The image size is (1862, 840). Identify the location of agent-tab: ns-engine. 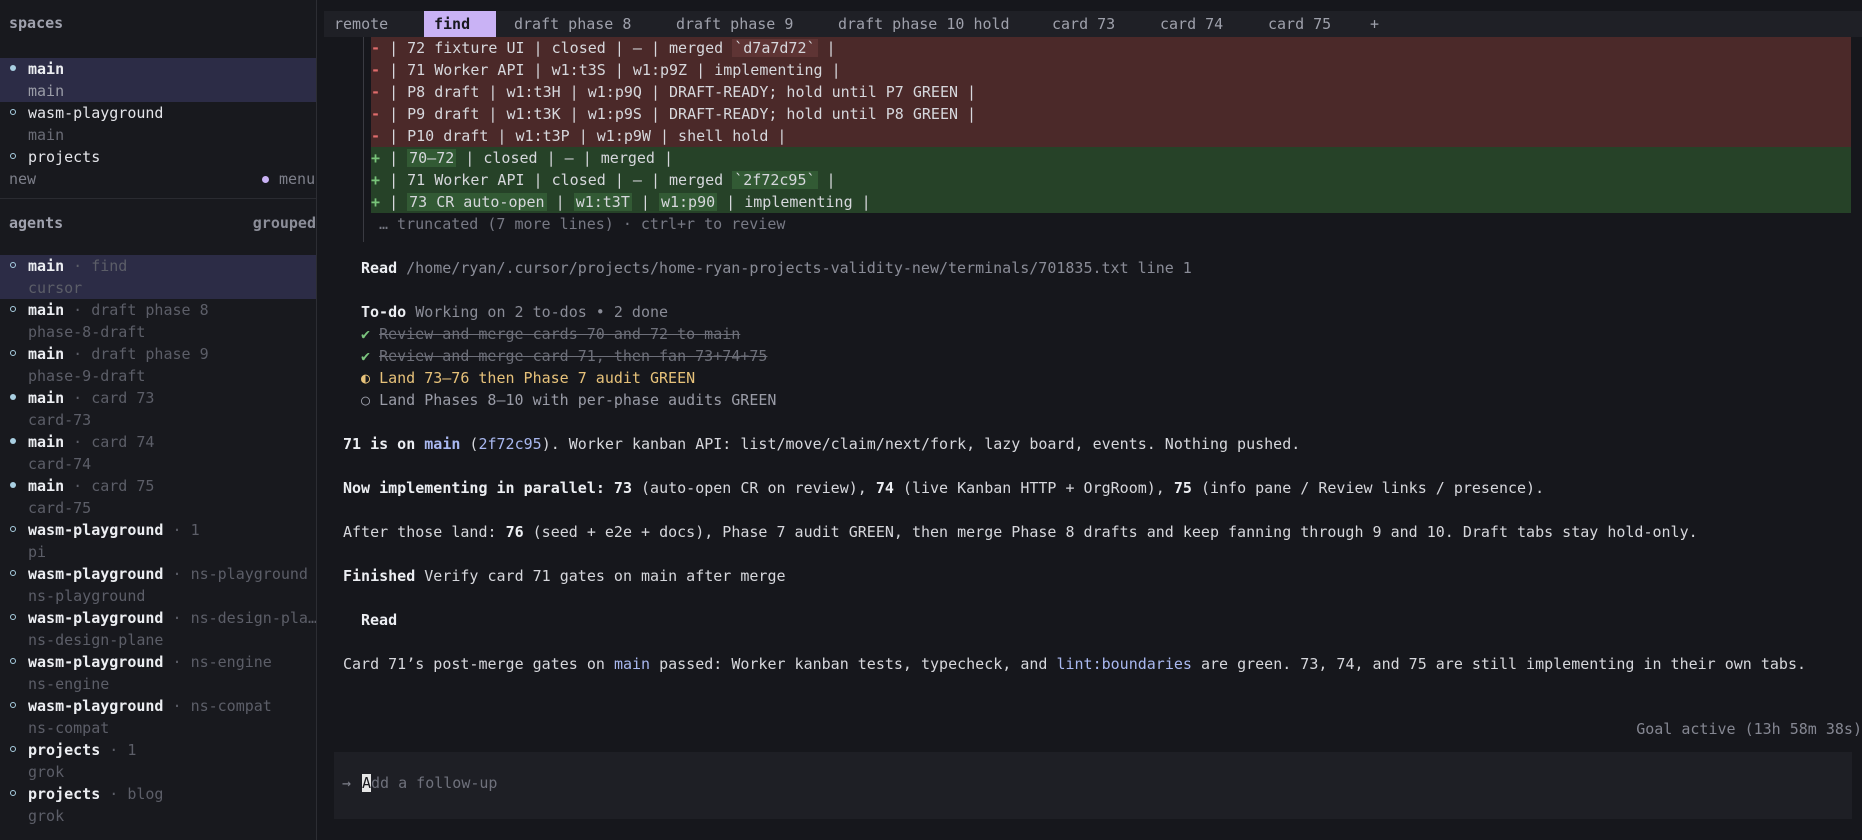
(231, 662).